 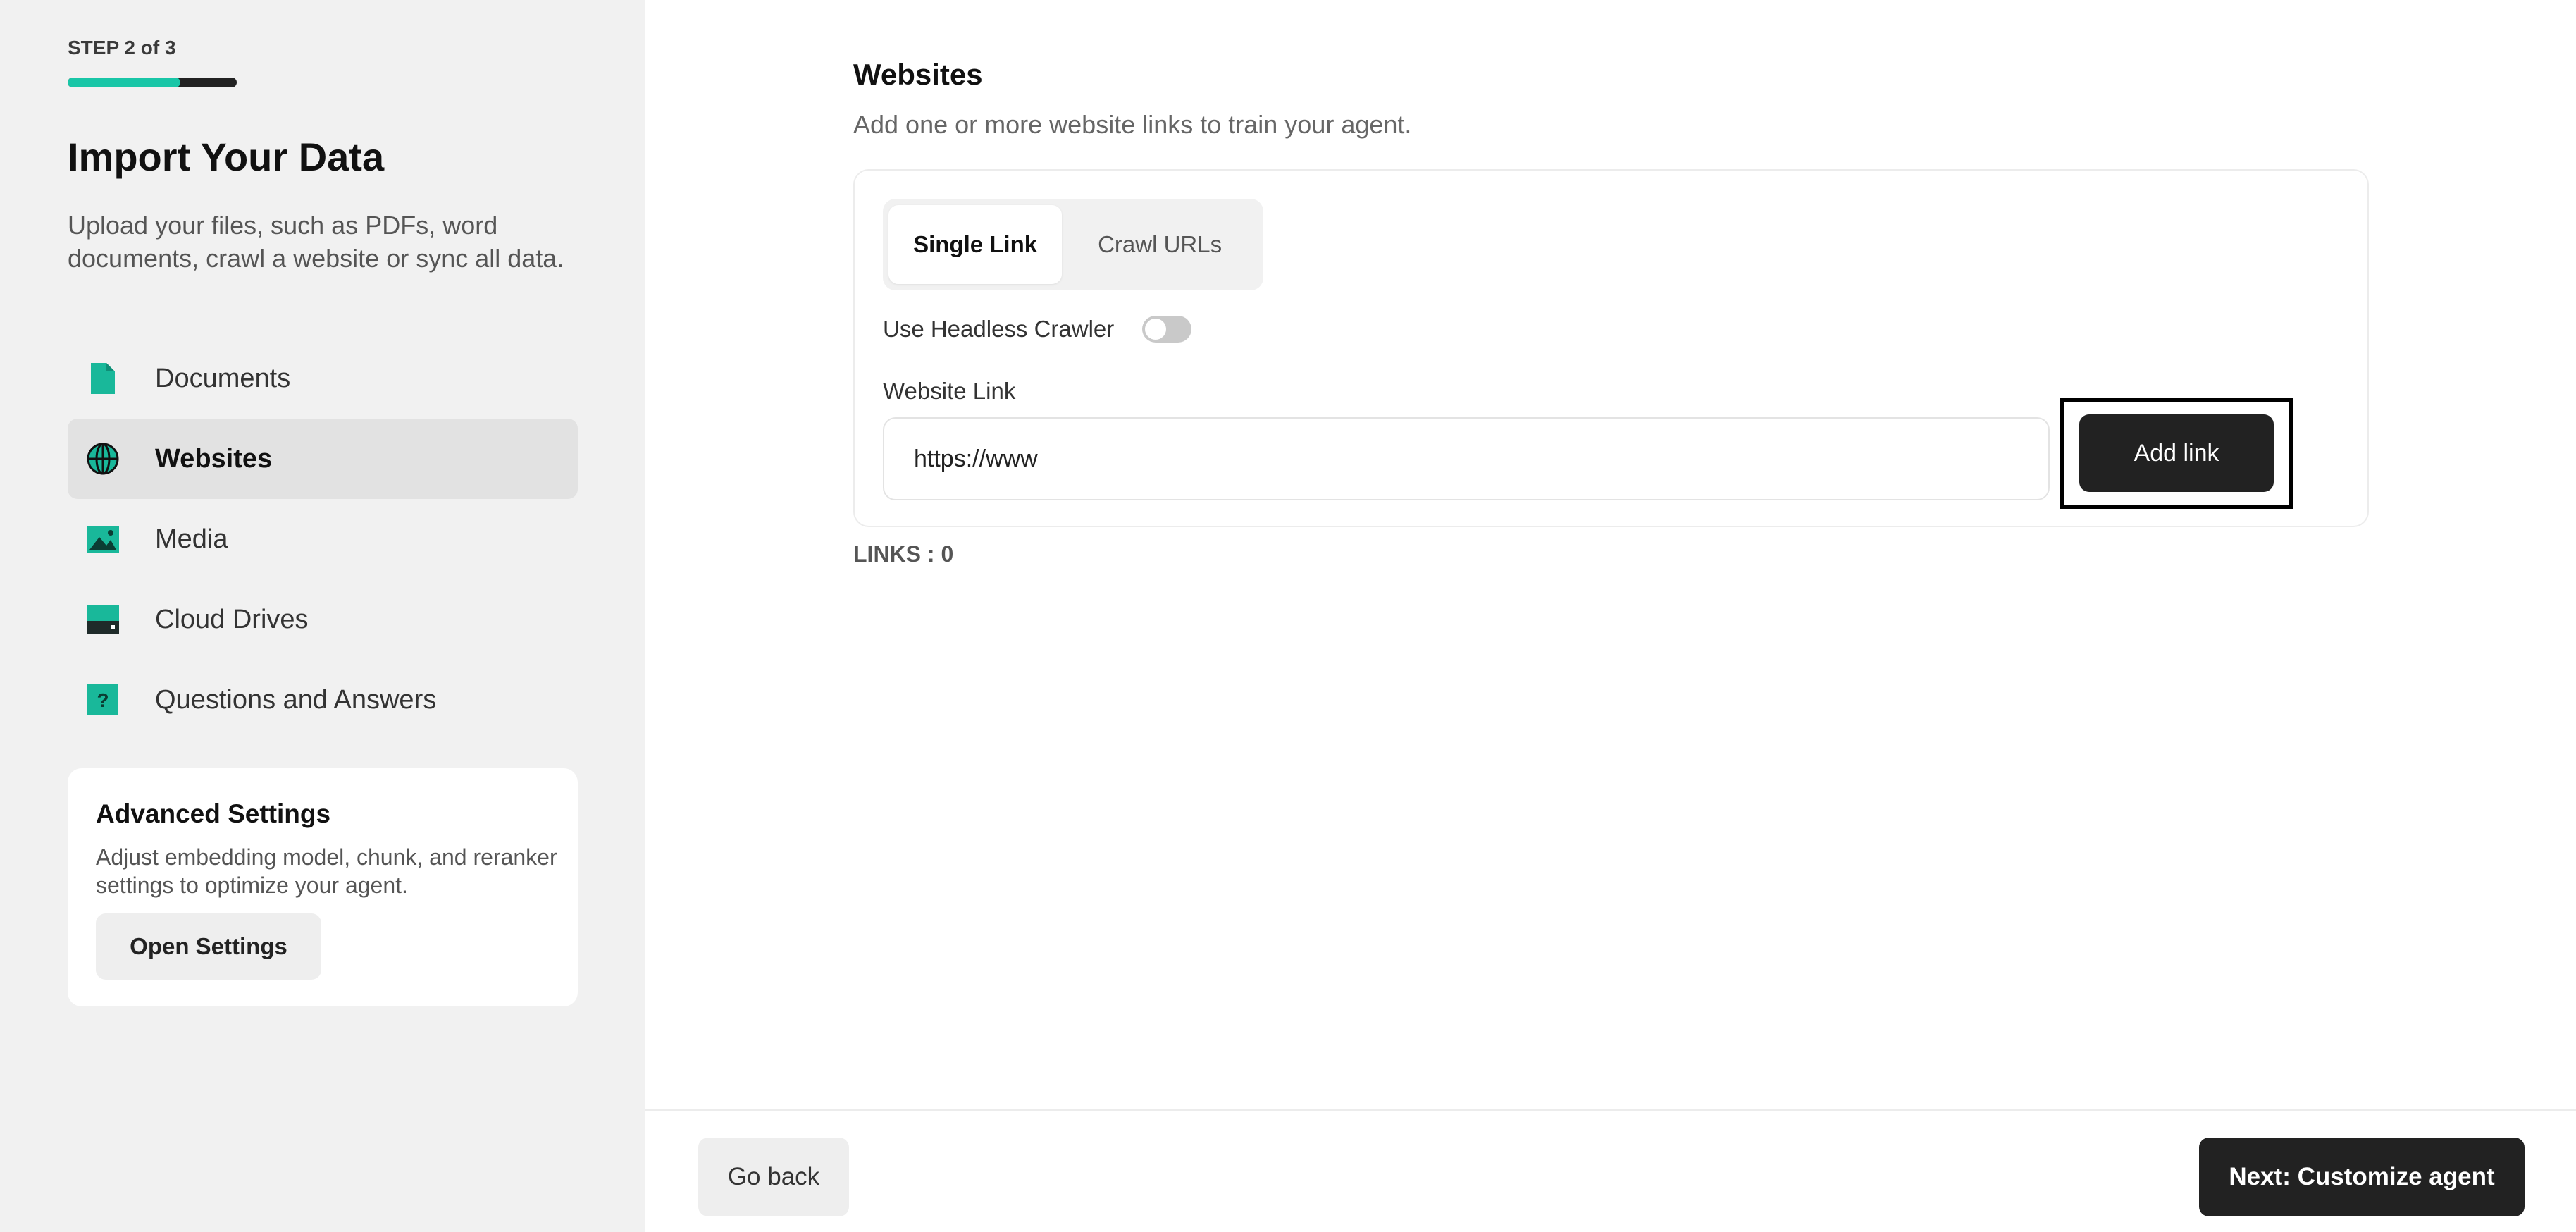 I want to click on link-mode-tabs: Single Link Crawl URLs, so click(x=1073, y=244).